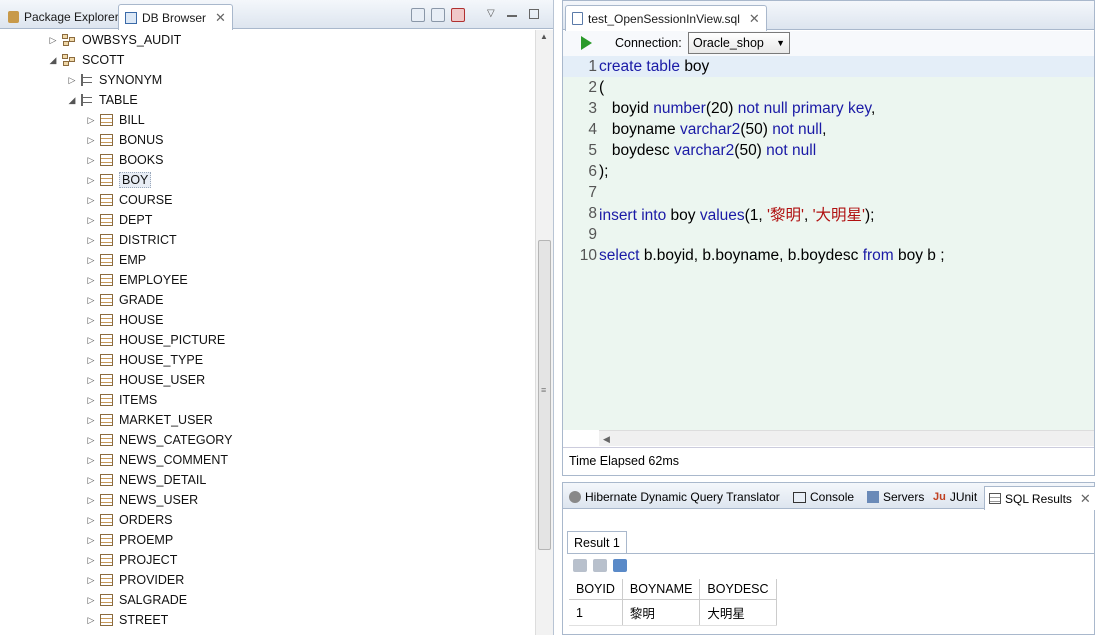 This screenshot has width=1095, height=635. What do you see at coordinates (597, 542) in the screenshot?
I see `tab-result-1: Result 1` at bounding box center [597, 542].